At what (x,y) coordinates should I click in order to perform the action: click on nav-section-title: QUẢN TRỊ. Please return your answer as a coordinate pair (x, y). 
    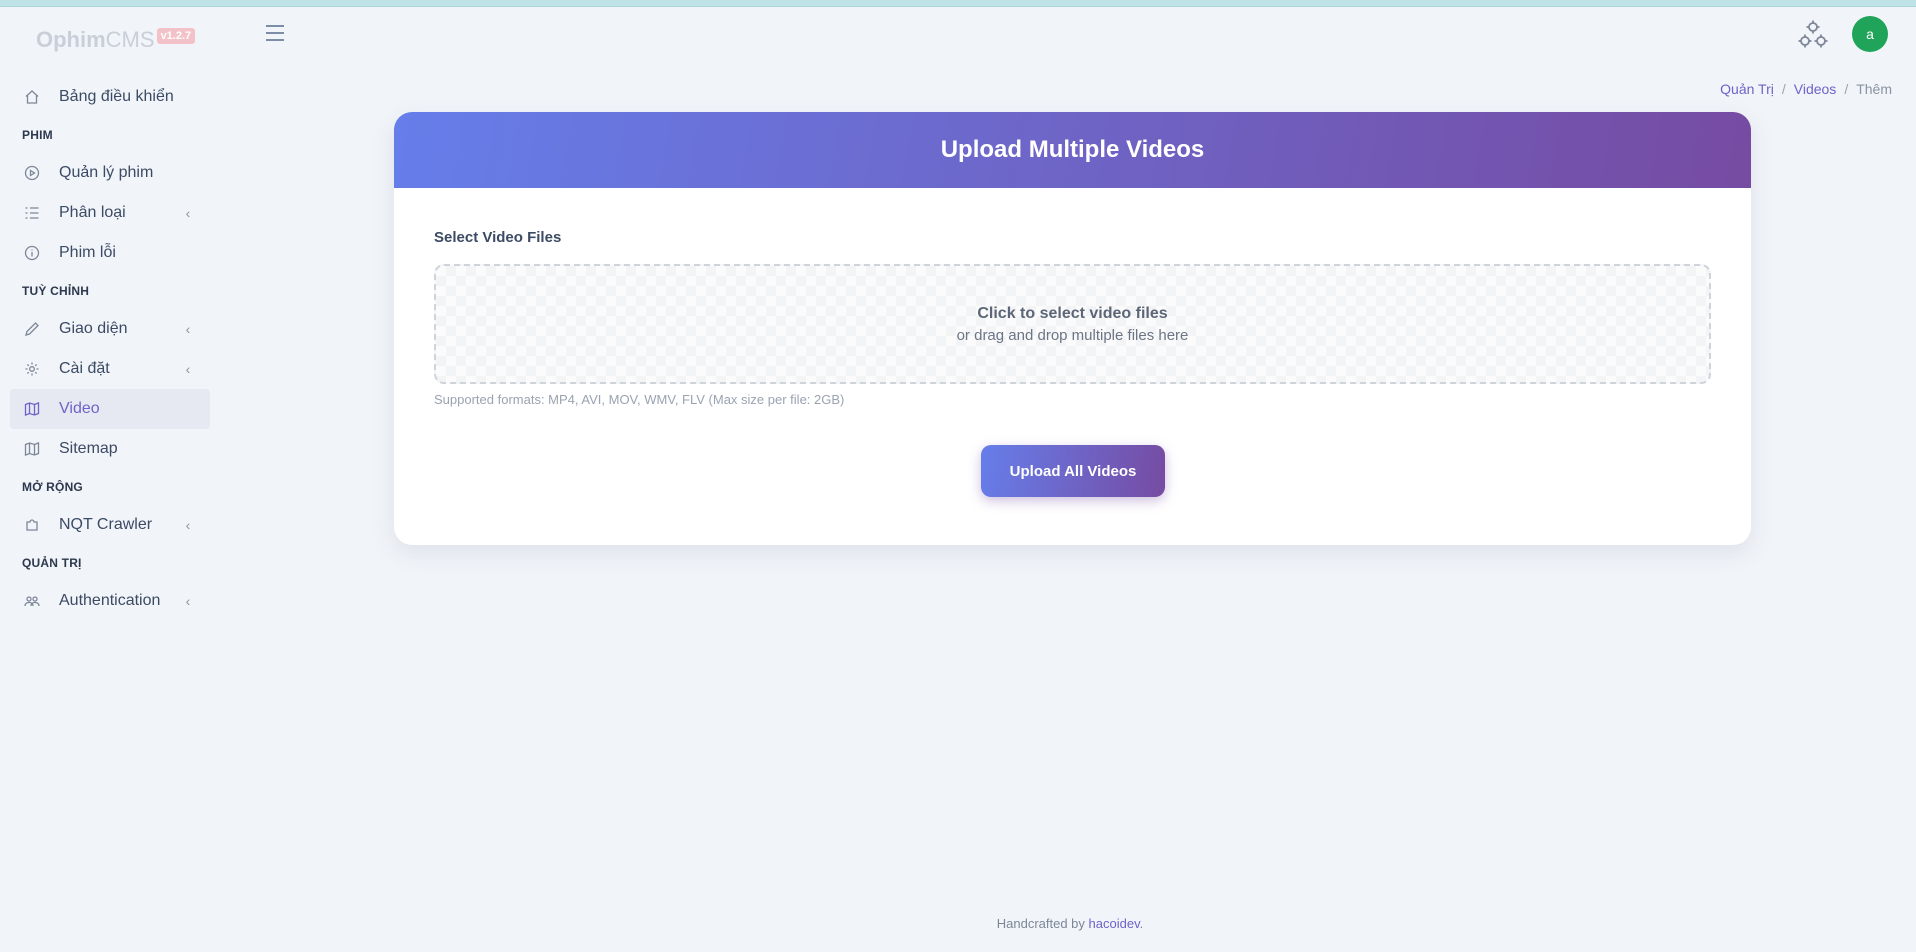
    Looking at the image, I should click on (52, 563).